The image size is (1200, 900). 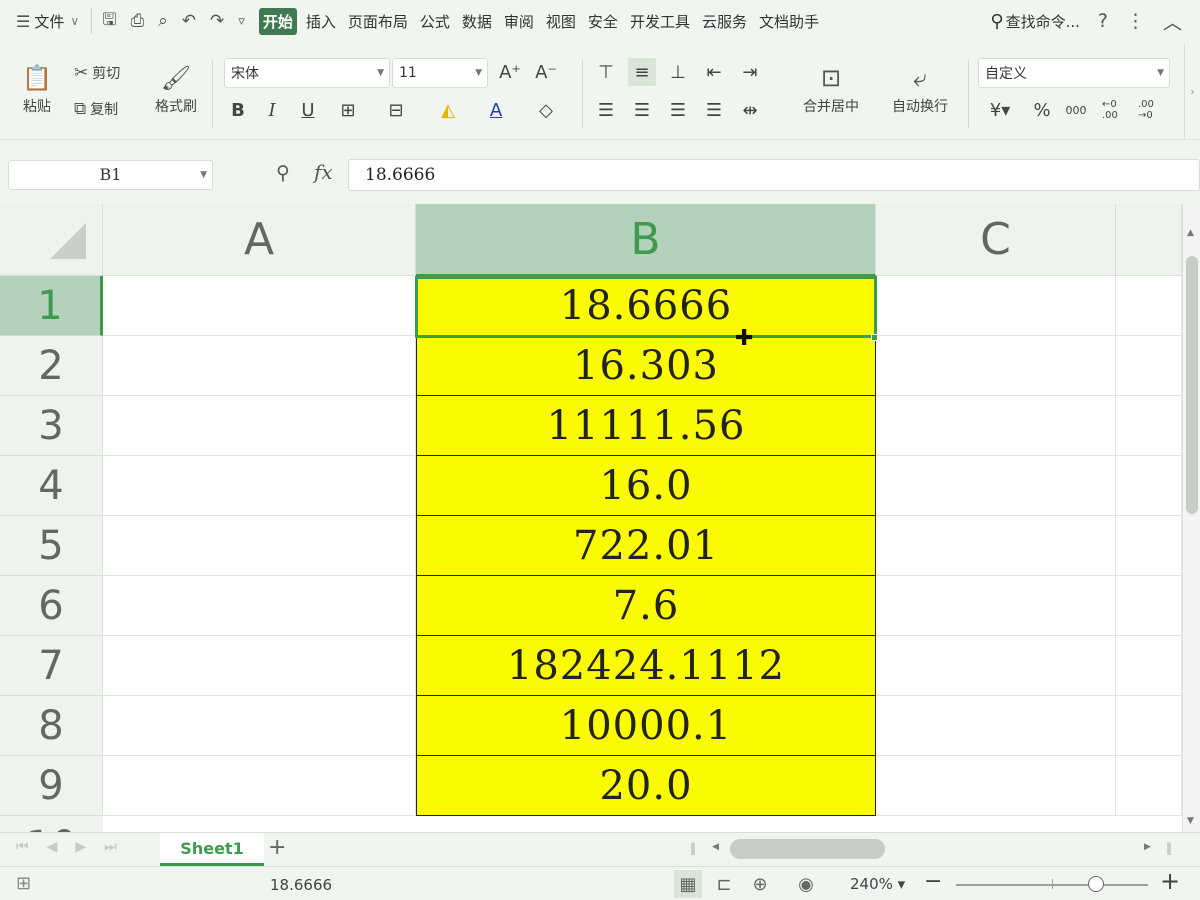 I want to click on cell-c3, so click(x=996, y=426).